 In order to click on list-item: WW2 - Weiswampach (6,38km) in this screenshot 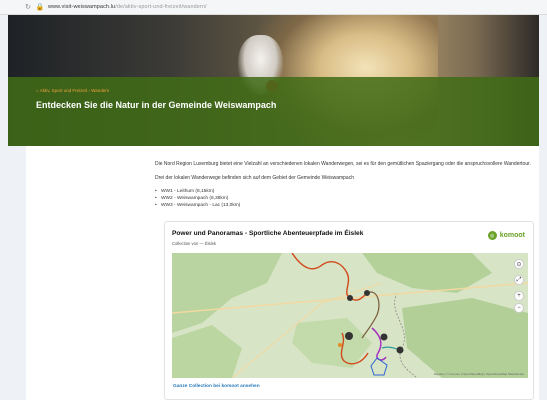, I will do `click(345, 198)`.